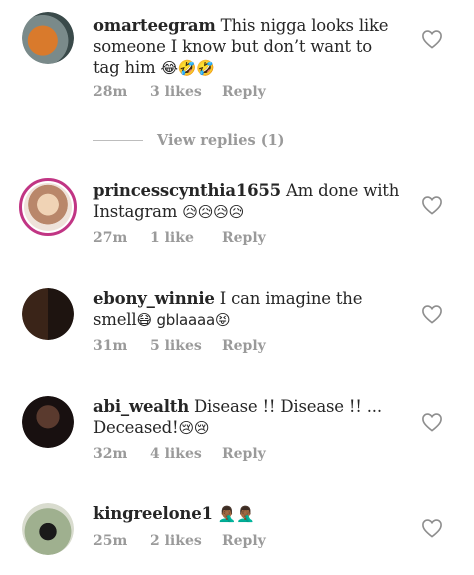  What do you see at coordinates (187, 190) in the screenshot?
I see `comment-username: princesscynthia1655` at bounding box center [187, 190].